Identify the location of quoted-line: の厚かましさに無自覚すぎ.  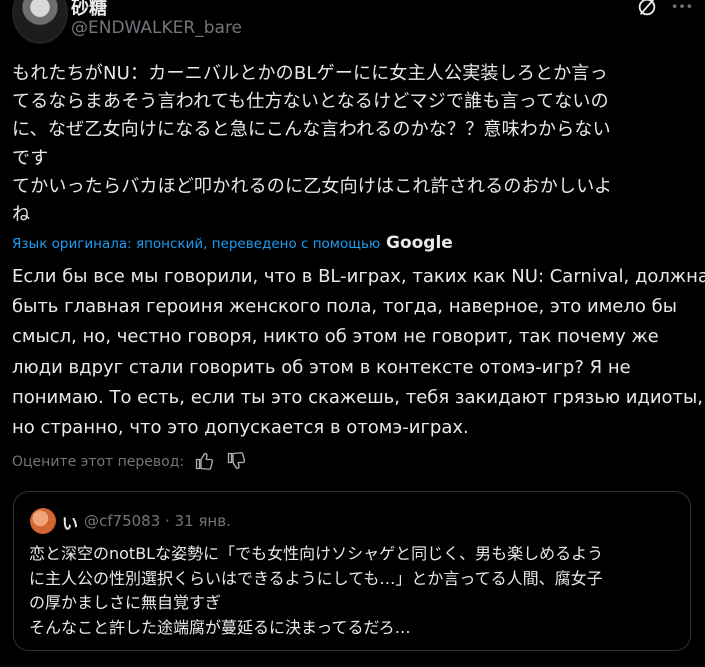
(125, 602).